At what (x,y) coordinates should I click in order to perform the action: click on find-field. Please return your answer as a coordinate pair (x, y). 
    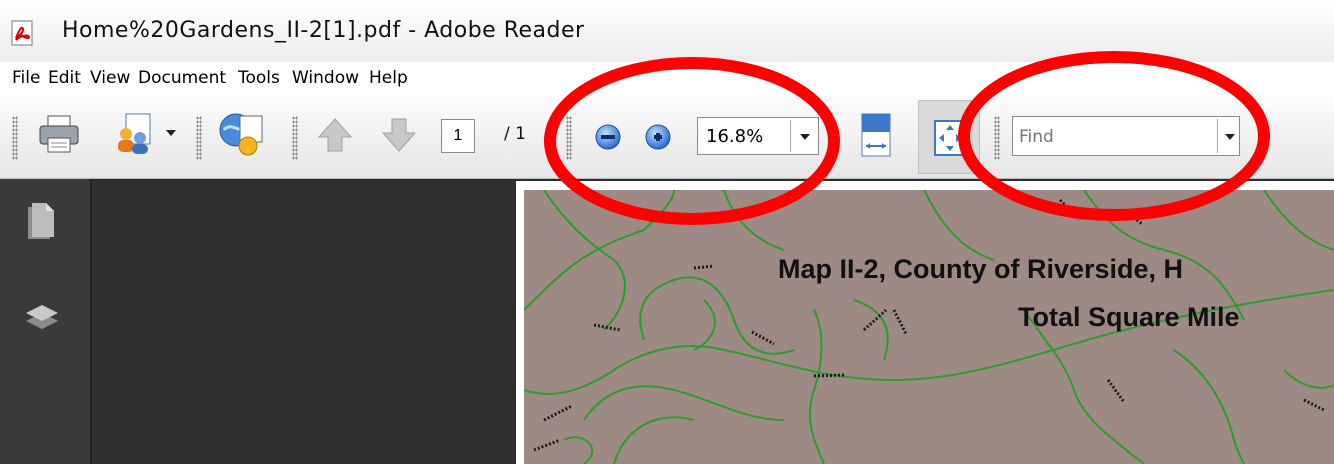
    Looking at the image, I should click on (1126, 136).